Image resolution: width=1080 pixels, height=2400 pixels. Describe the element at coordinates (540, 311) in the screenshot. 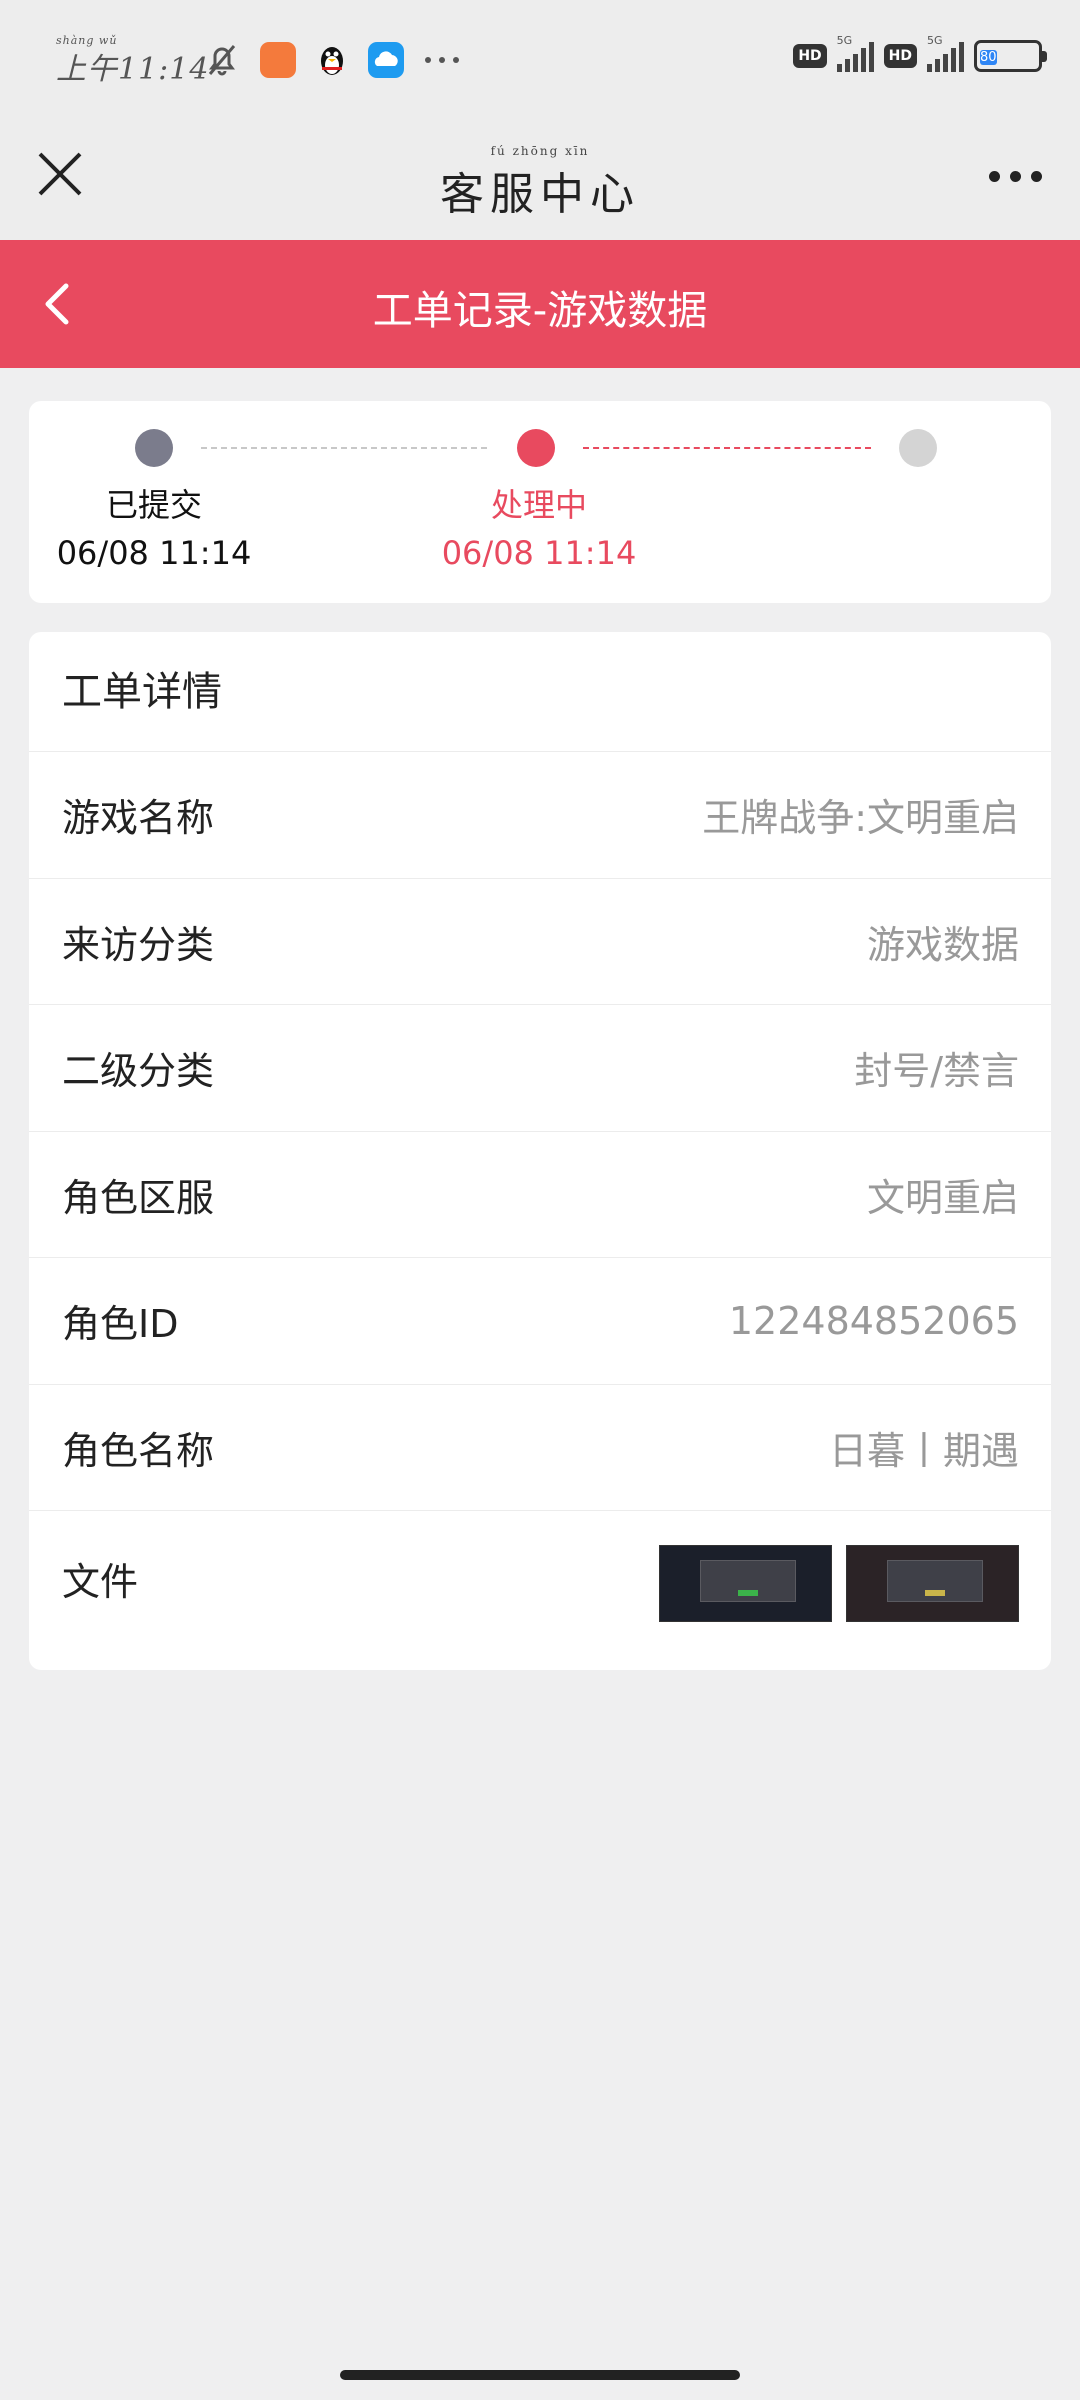

I see `header-title: 工单记录-游戏数据` at that location.